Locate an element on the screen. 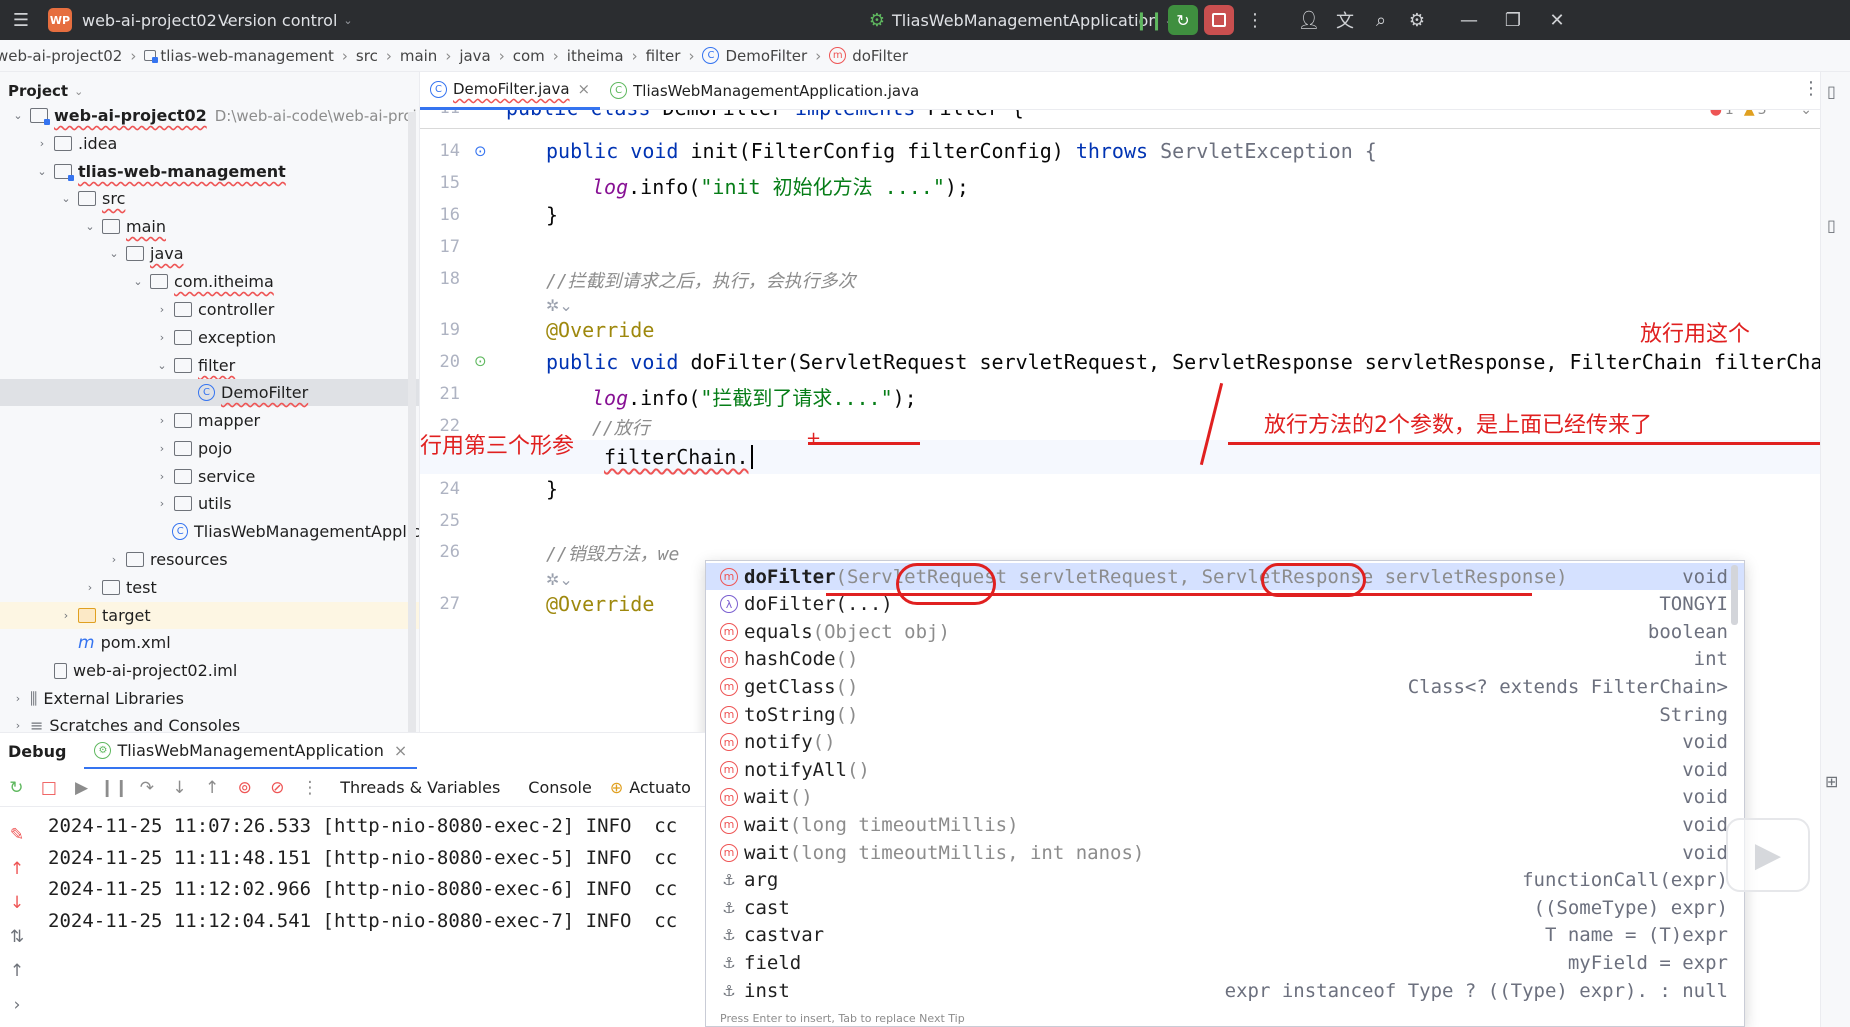 The height and width of the screenshot is (1027, 1850). tree-item-tlias-web-management: ⌄ tlias-web-management is located at coordinates (209, 171).